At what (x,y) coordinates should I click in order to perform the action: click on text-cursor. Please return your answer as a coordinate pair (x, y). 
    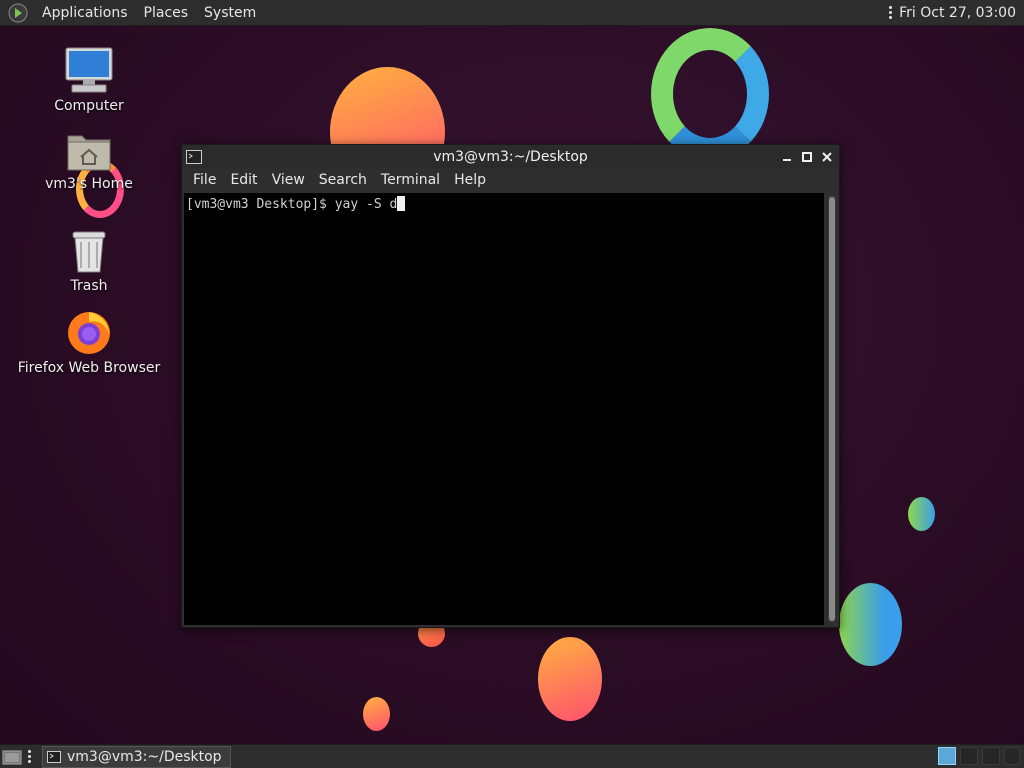
    Looking at the image, I should click on (401, 203).